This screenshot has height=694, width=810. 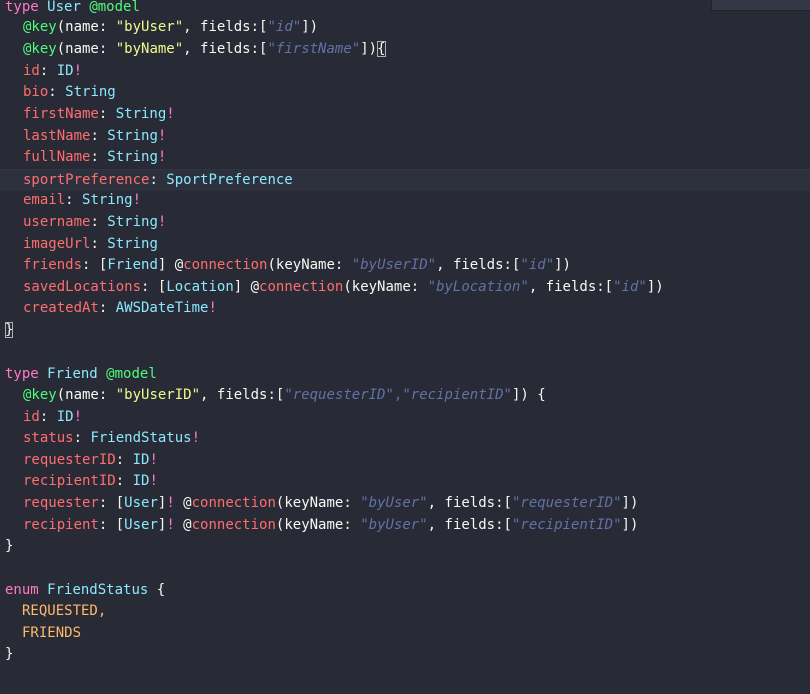 What do you see at coordinates (405, 179) in the screenshot?
I see `code-line-active: sportPreference: SportPreference` at bounding box center [405, 179].